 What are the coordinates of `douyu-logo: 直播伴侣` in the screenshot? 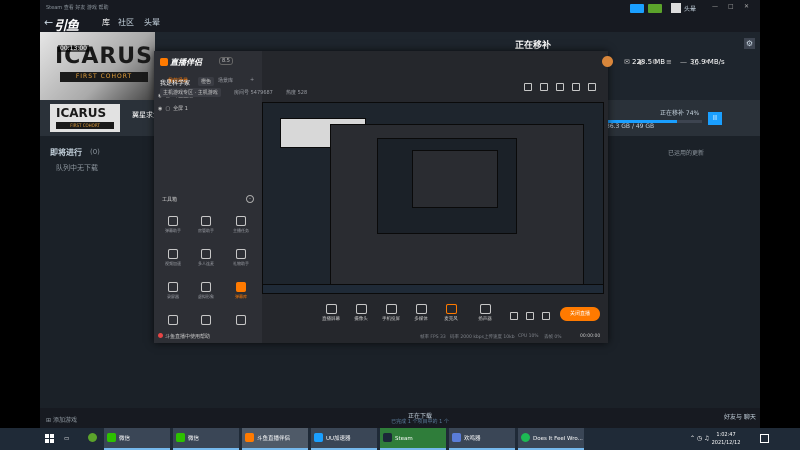 It's located at (181, 62).